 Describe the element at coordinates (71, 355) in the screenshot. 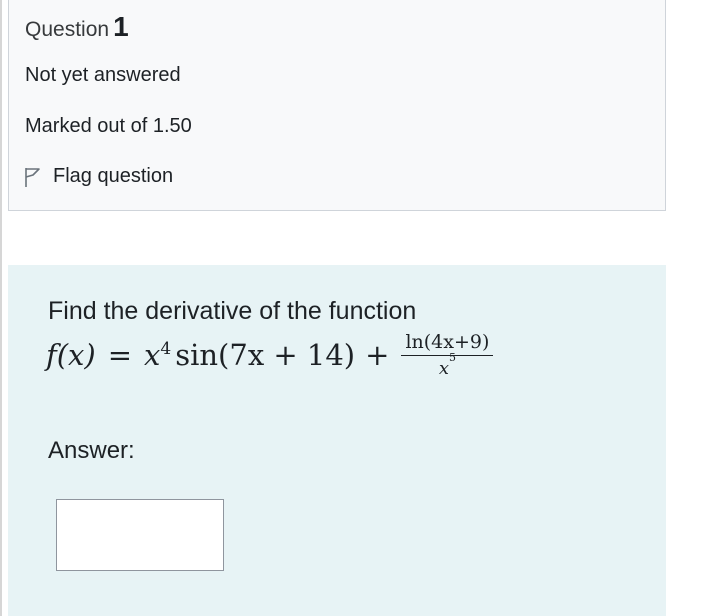

I see `formula-lhs: f(x)` at that location.